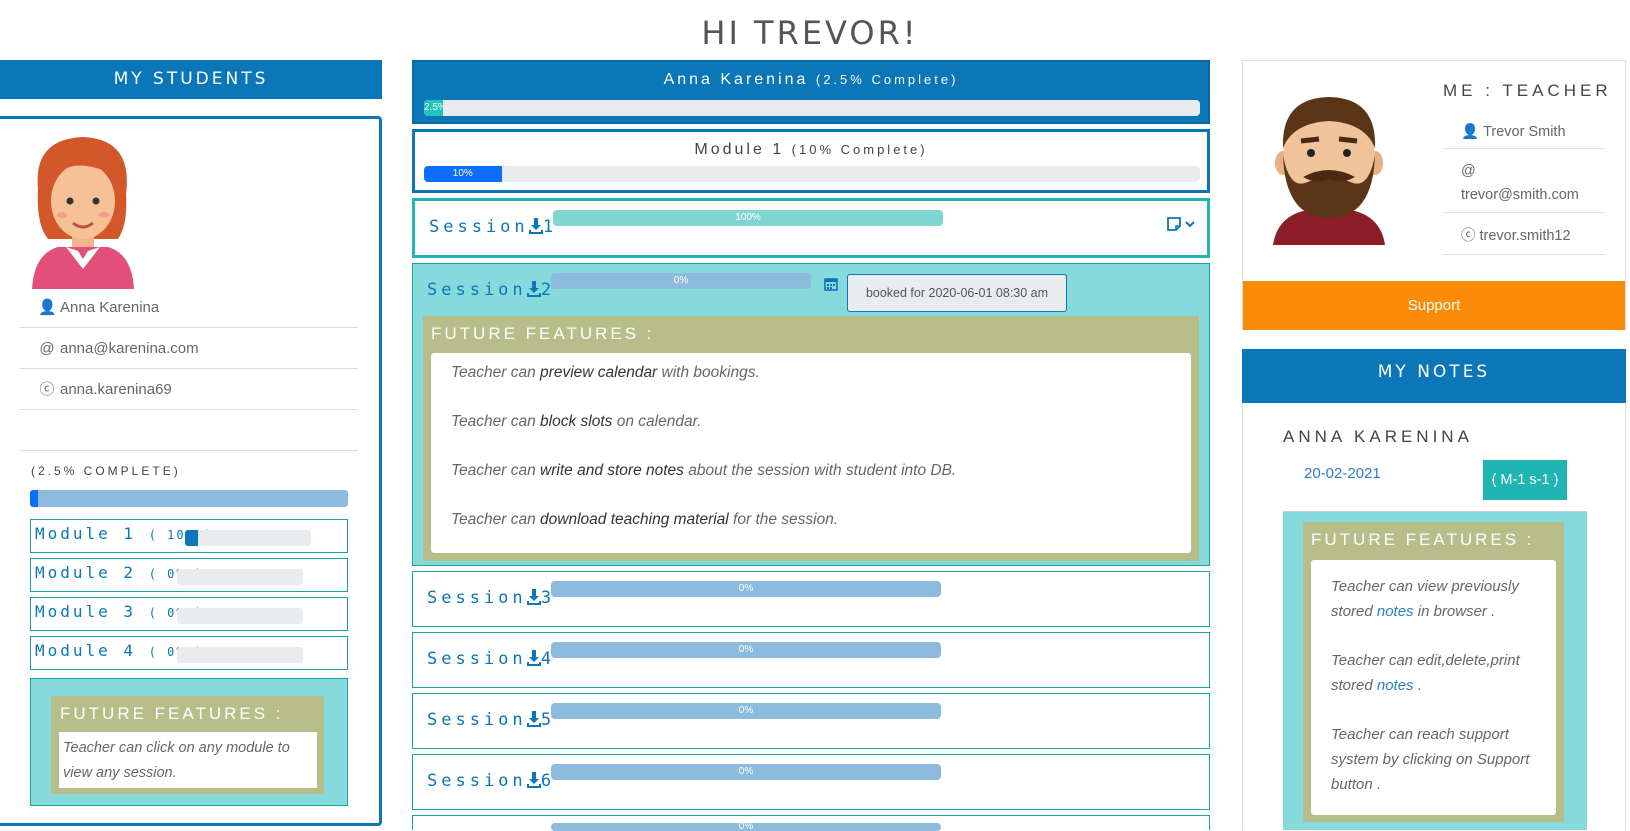 Image resolution: width=1630 pixels, height=831 pixels. What do you see at coordinates (831, 284) in the screenshot?
I see `calendar-icon` at bounding box center [831, 284].